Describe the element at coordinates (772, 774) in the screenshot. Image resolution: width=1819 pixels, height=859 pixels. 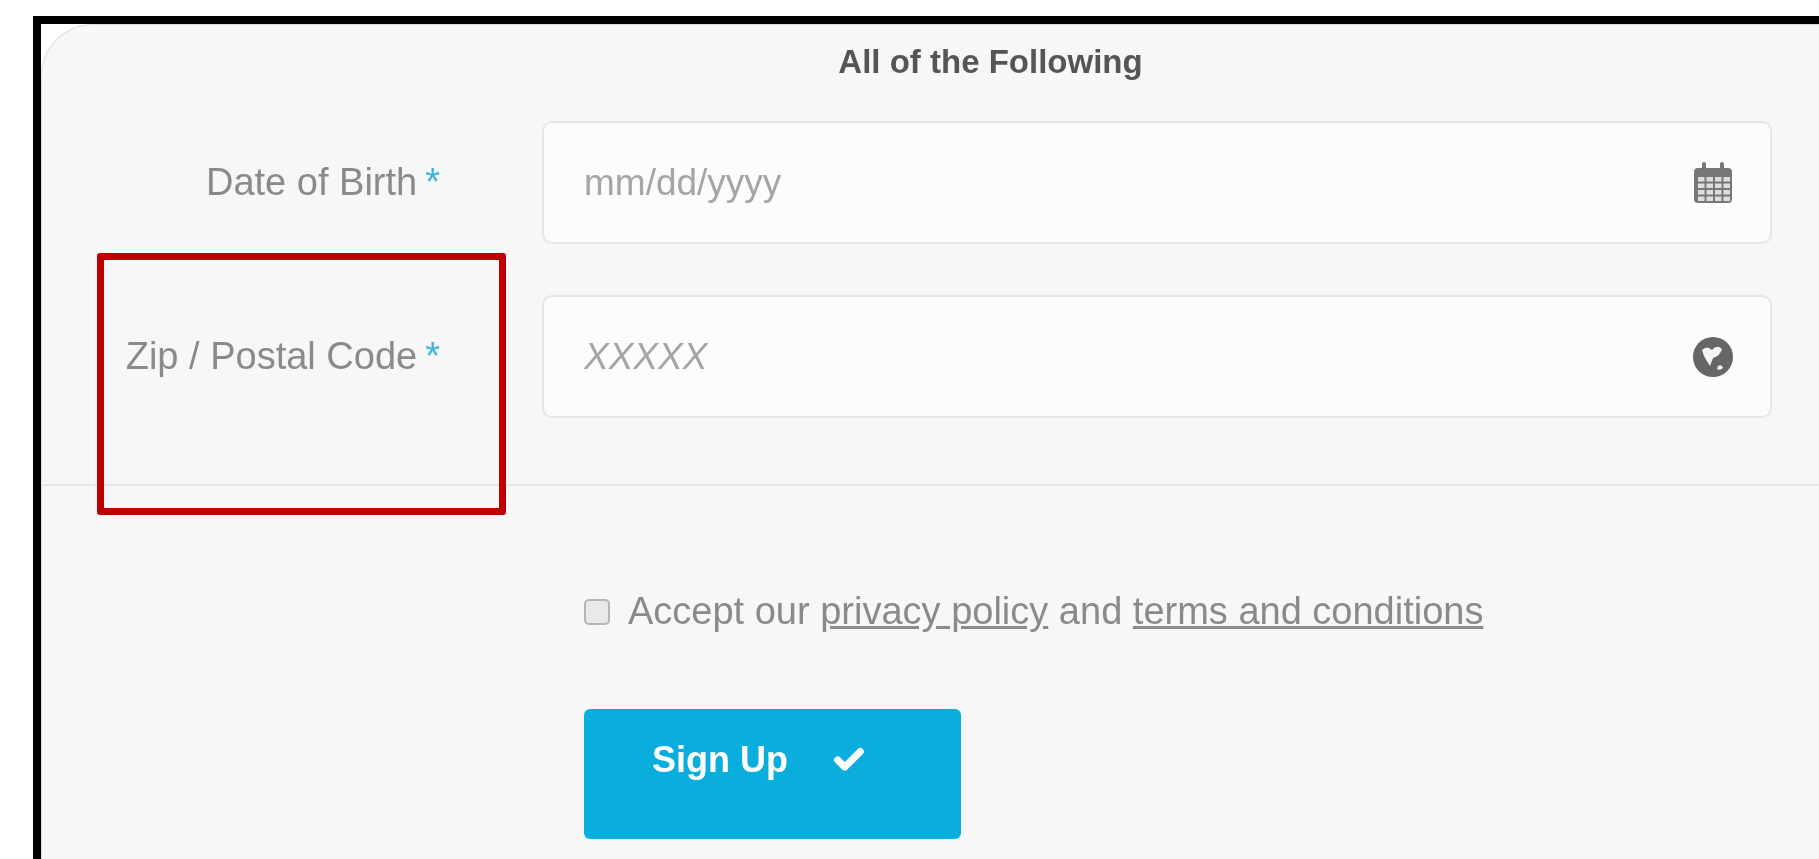
I see `sign-up-button: Sign Up` at that location.